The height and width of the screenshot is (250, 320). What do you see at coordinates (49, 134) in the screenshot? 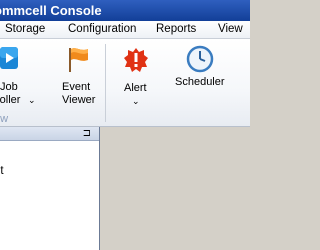
I see `pane-header: ⊐` at bounding box center [49, 134].